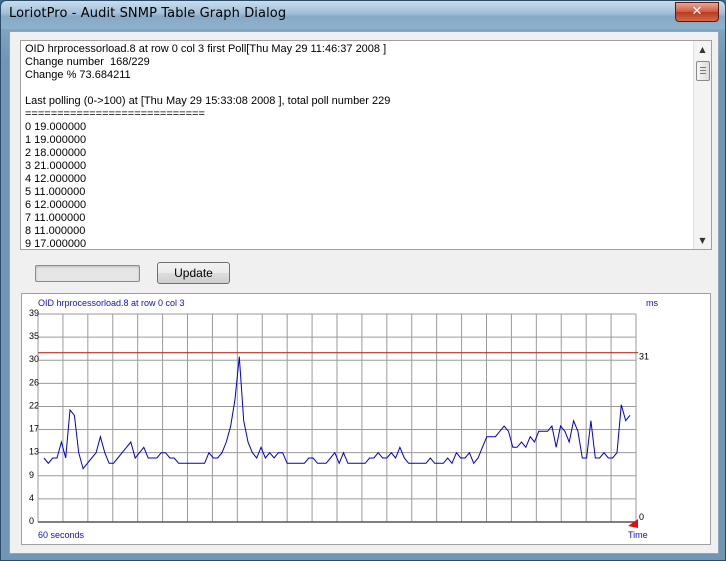 The height and width of the screenshot is (561, 726). I want to click on y-tick-label: 39, so click(34, 313).